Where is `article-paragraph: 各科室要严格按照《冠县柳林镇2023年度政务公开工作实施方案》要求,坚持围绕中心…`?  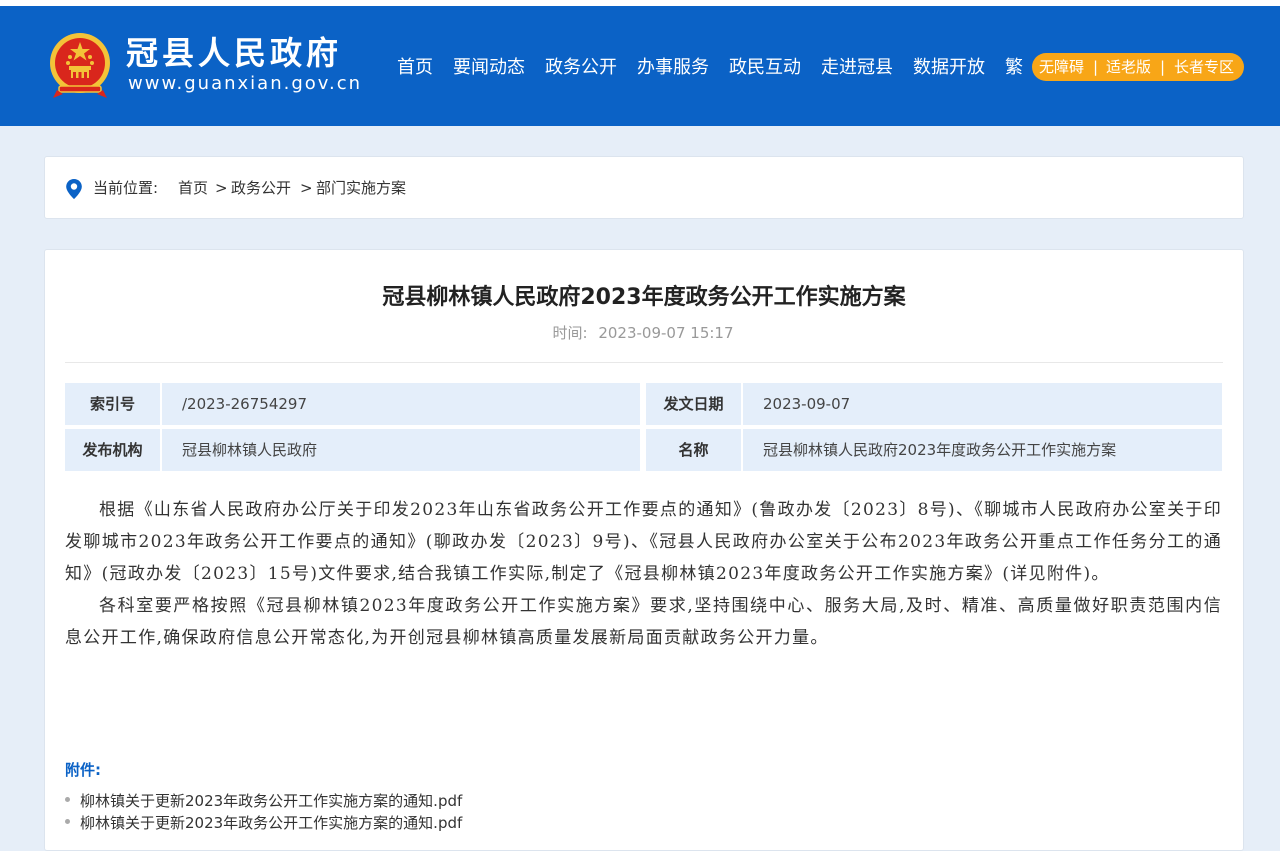 article-paragraph: 各科室要严格按照《冠县柳林镇2023年度政务公开工作实施方案》要求,坚持围绕中心… is located at coordinates (643, 622).